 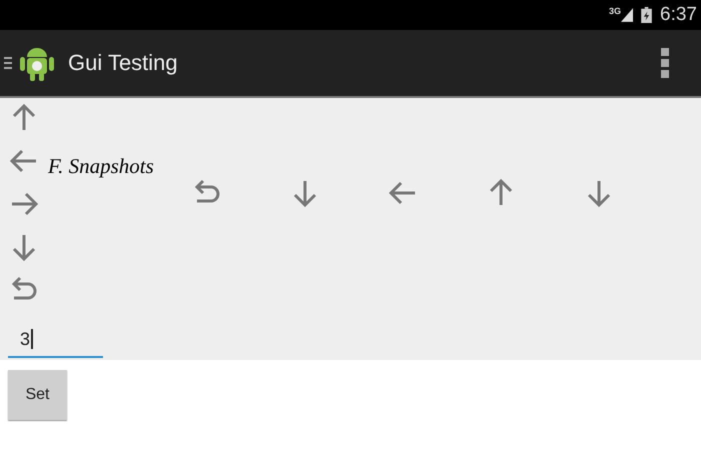 What do you see at coordinates (55, 340) in the screenshot?
I see `number-input-field: 3` at bounding box center [55, 340].